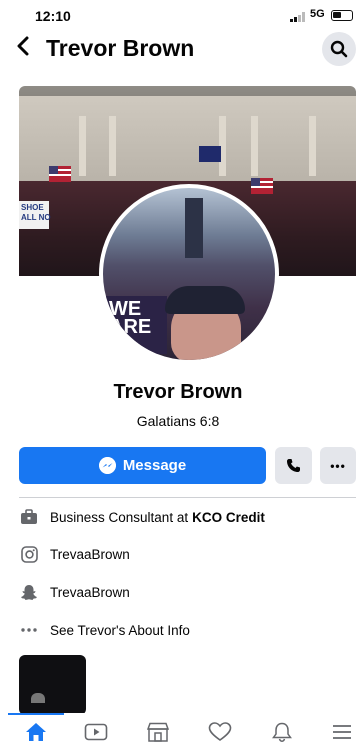 The height and width of the screenshot is (744, 356). Describe the element at coordinates (36, 714) in the screenshot. I see `active-tab-indicator` at that location.